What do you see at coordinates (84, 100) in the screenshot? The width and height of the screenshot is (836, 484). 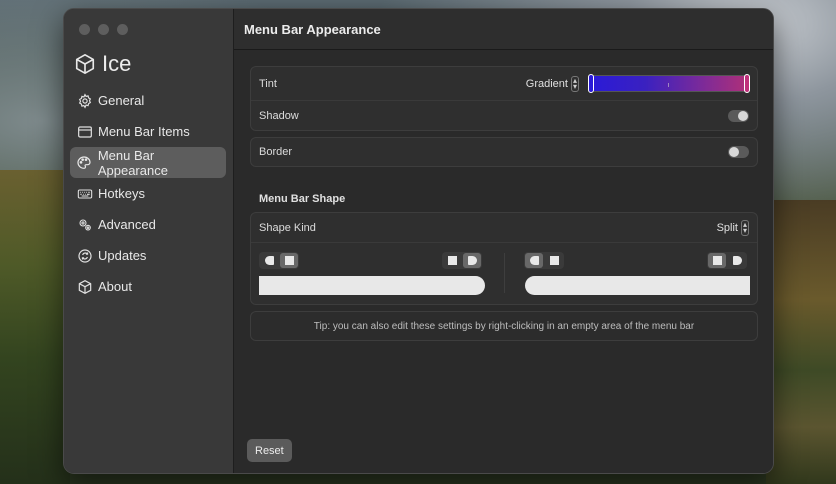 I see `gear-icon` at bounding box center [84, 100].